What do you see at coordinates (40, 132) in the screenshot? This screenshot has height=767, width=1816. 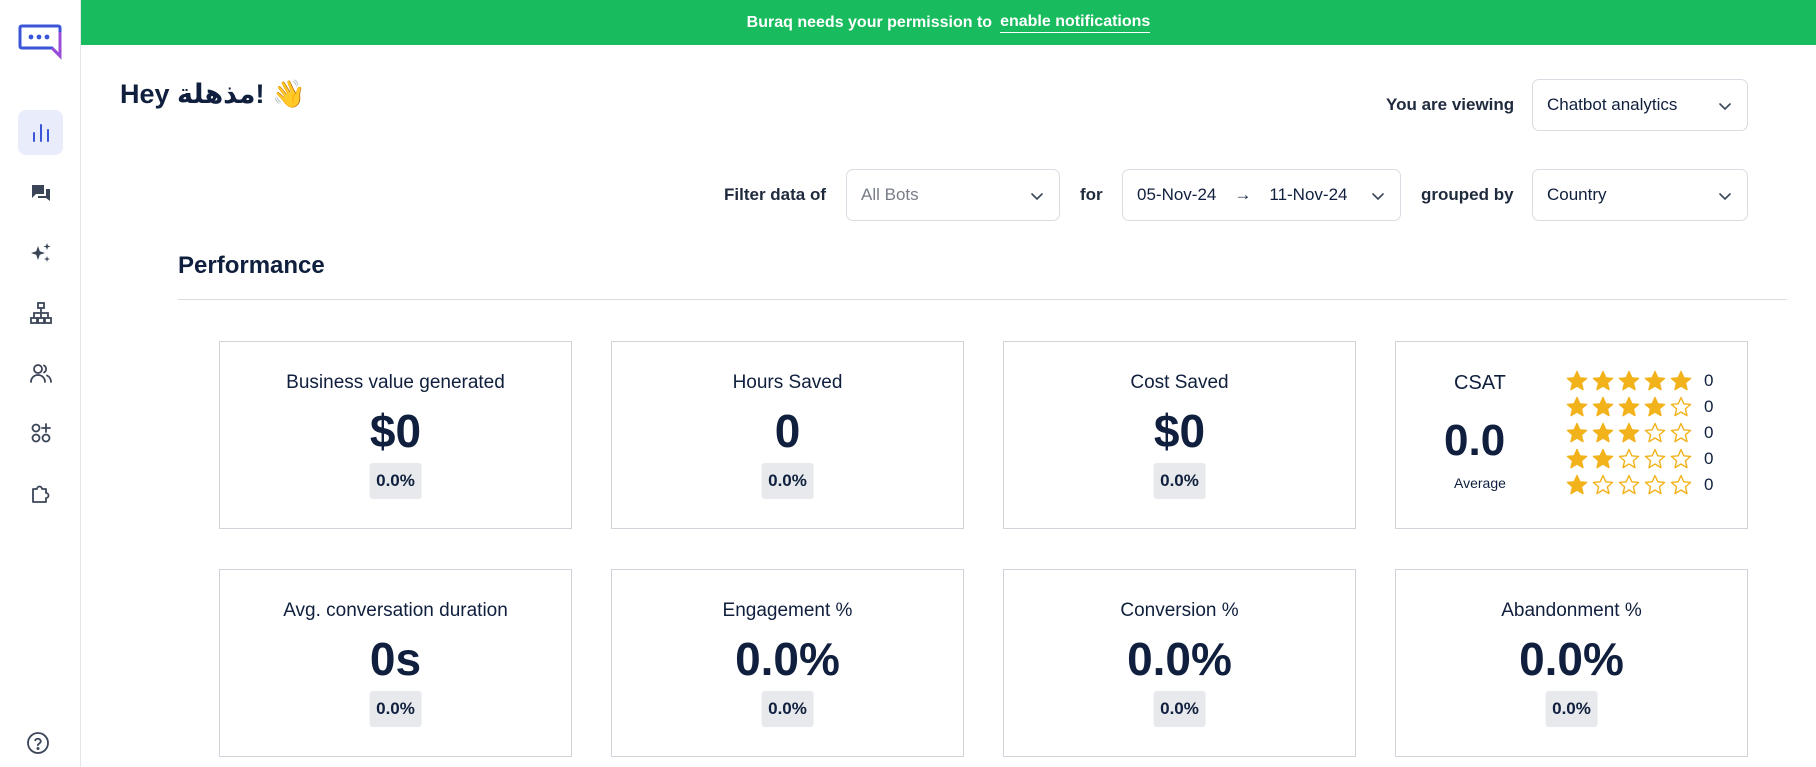 I see `analytics-icon` at bounding box center [40, 132].